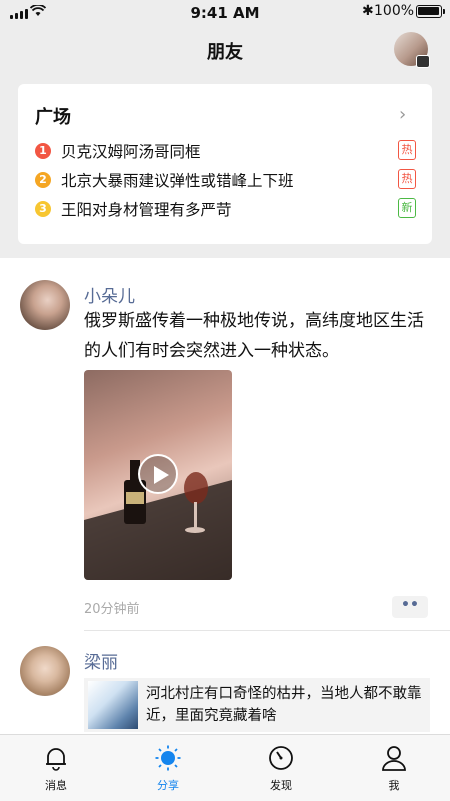 Image resolution: width=450 pixels, height=801 pixels. What do you see at coordinates (177, 181) in the screenshot?
I see `trend-text: 北京大暴雨建议弹性或错峰上下班` at bounding box center [177, 181].